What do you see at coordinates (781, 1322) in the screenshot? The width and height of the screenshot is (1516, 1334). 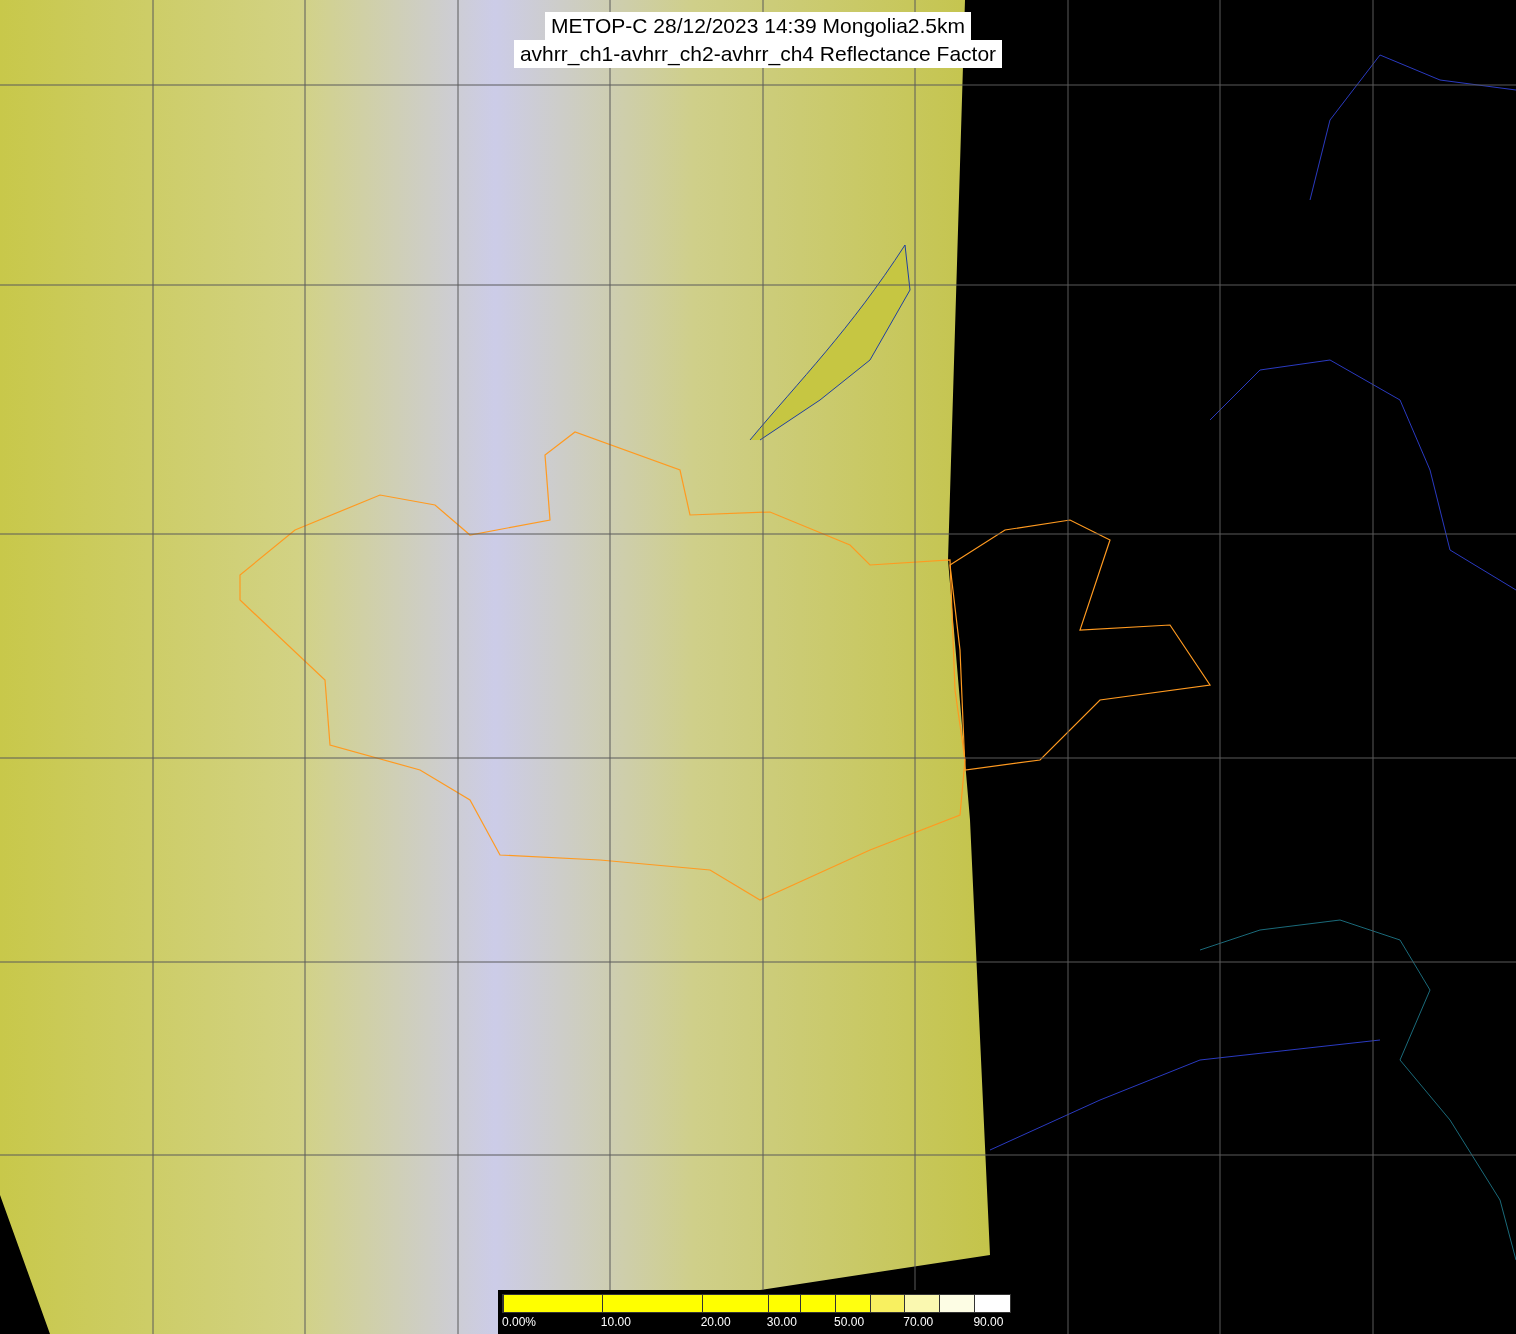 I see `scale-label: 30.00` at bounding box center [781, 1322].